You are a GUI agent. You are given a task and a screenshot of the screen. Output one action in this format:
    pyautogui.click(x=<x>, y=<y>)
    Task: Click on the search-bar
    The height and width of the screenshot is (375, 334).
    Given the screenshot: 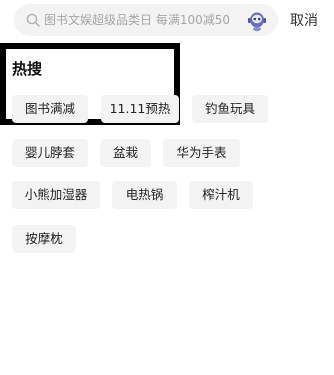 What is the action you would take?
    pyautogui.click(x=146, y=20)
    